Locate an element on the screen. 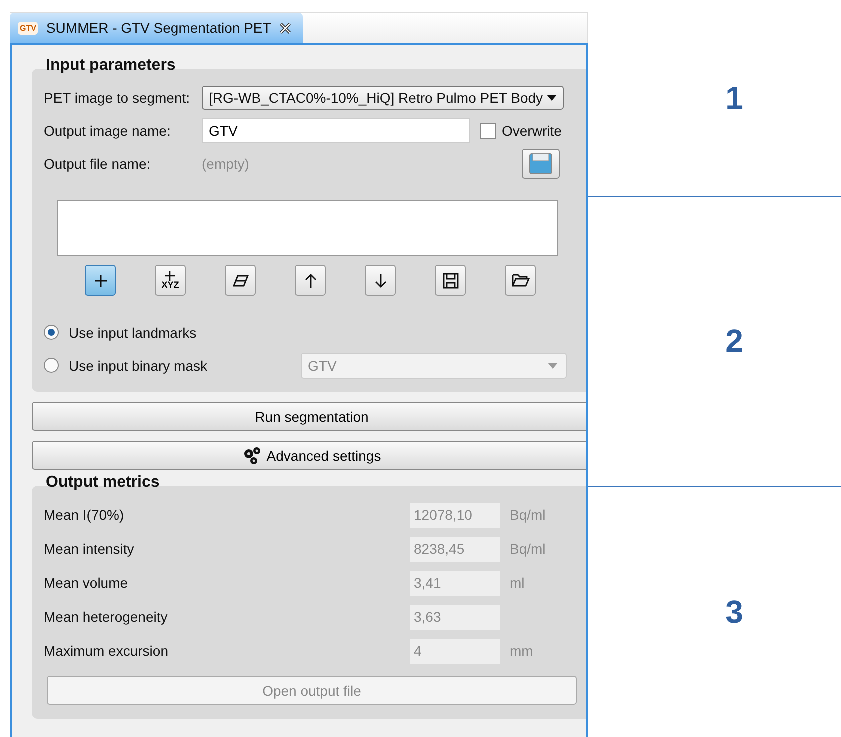  eraser-icon is located at coordinates (241, 281).